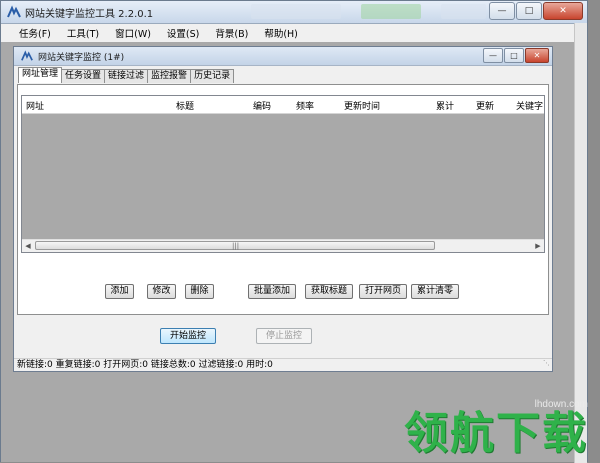 The image size is (600, 463). I want to click on tab-link-filter: 链接过滤, so click(126, 76).